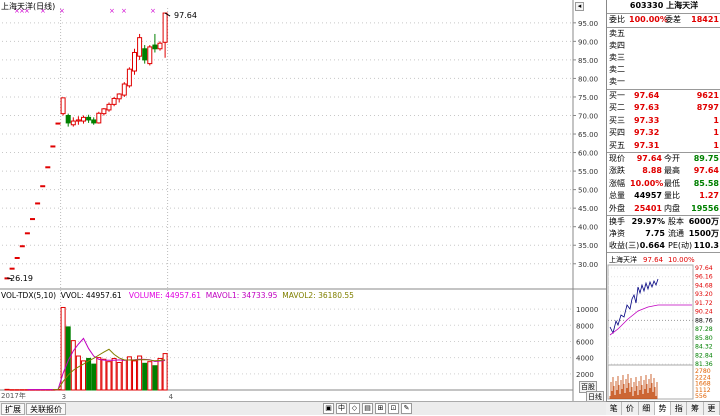 This screenshot has width=720, height=416. What do you see at coordinates (617, 133) in the screenshot?
I see `buy-level-label: 买四` at bounding box center [617, 133].